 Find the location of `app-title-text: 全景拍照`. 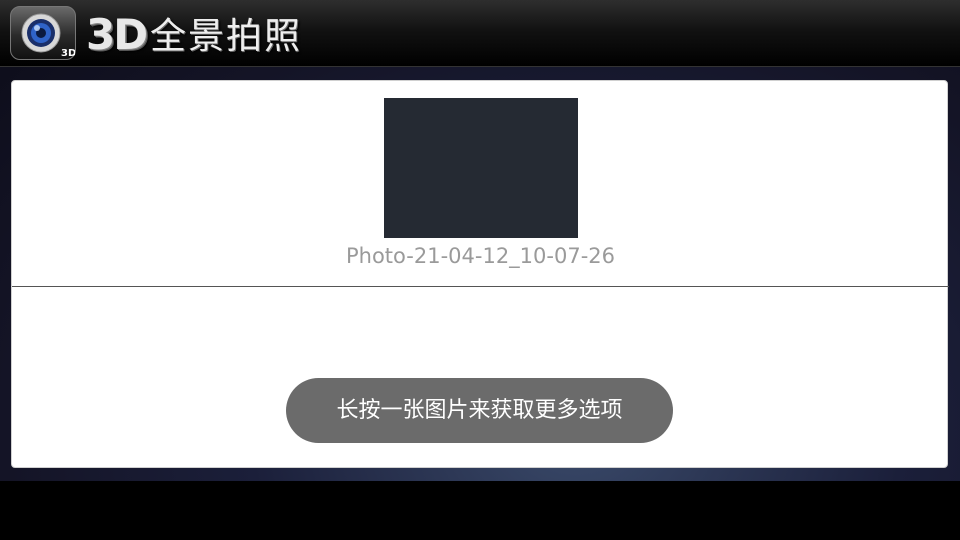

app-title-text: 全景拍照 is located at coordinates (226, 36).